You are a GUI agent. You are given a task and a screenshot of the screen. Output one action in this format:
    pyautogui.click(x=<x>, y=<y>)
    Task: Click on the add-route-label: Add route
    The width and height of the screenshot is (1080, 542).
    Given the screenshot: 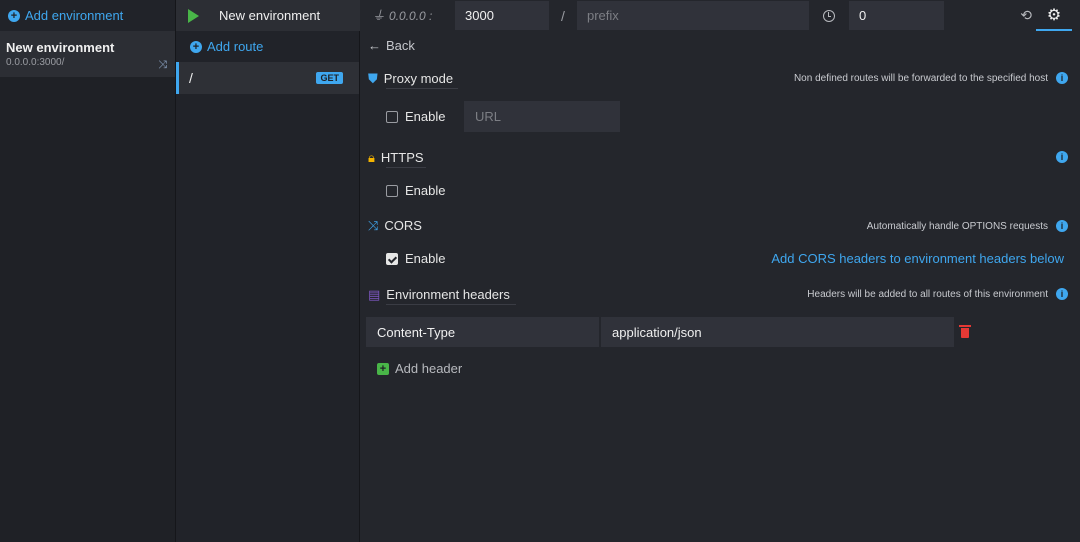 What is the action you would take?
    pyautogui.click(x=235, y=46)
    